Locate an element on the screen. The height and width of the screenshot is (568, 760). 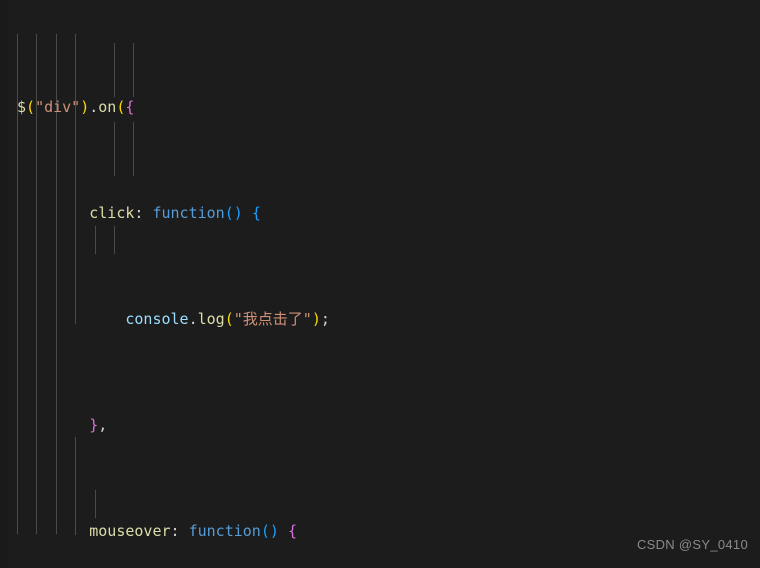
code-line: console.log("我点击了"); is located at coordinates (380, 319).